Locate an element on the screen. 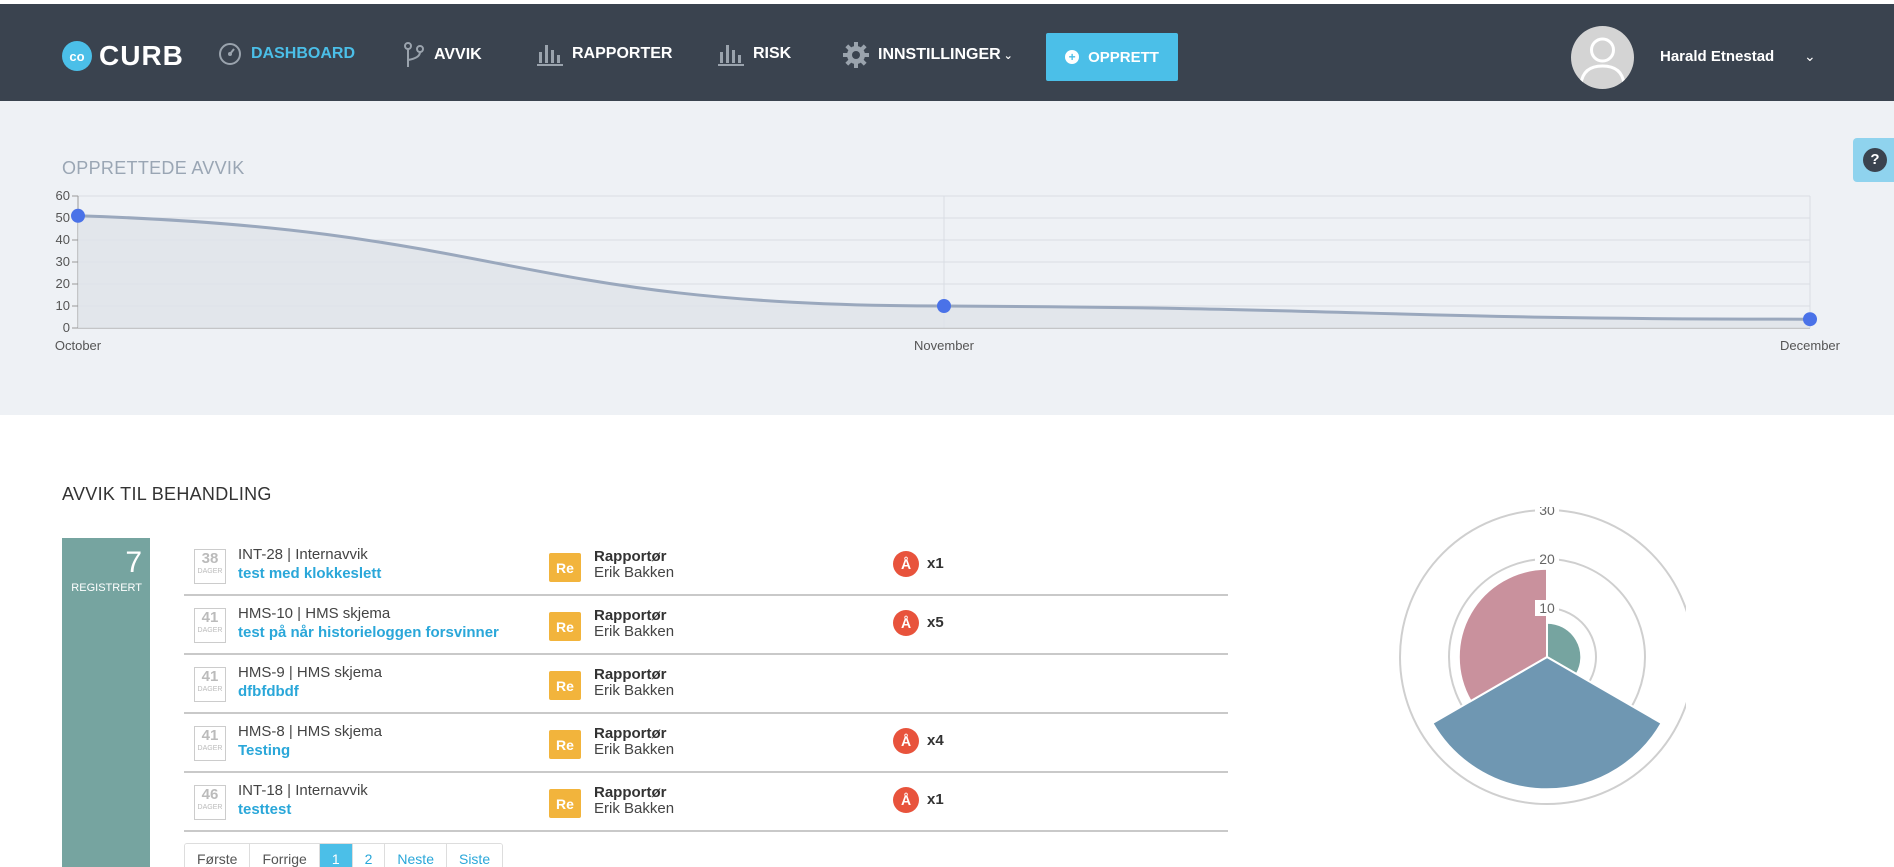  deviation-title-link: Testing is located at coordinates (264, 750).